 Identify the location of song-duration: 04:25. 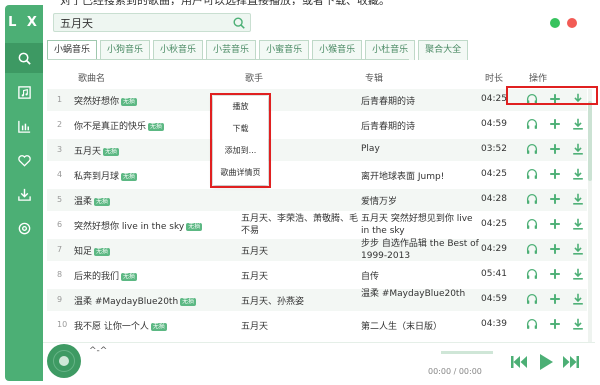
(494, 174).